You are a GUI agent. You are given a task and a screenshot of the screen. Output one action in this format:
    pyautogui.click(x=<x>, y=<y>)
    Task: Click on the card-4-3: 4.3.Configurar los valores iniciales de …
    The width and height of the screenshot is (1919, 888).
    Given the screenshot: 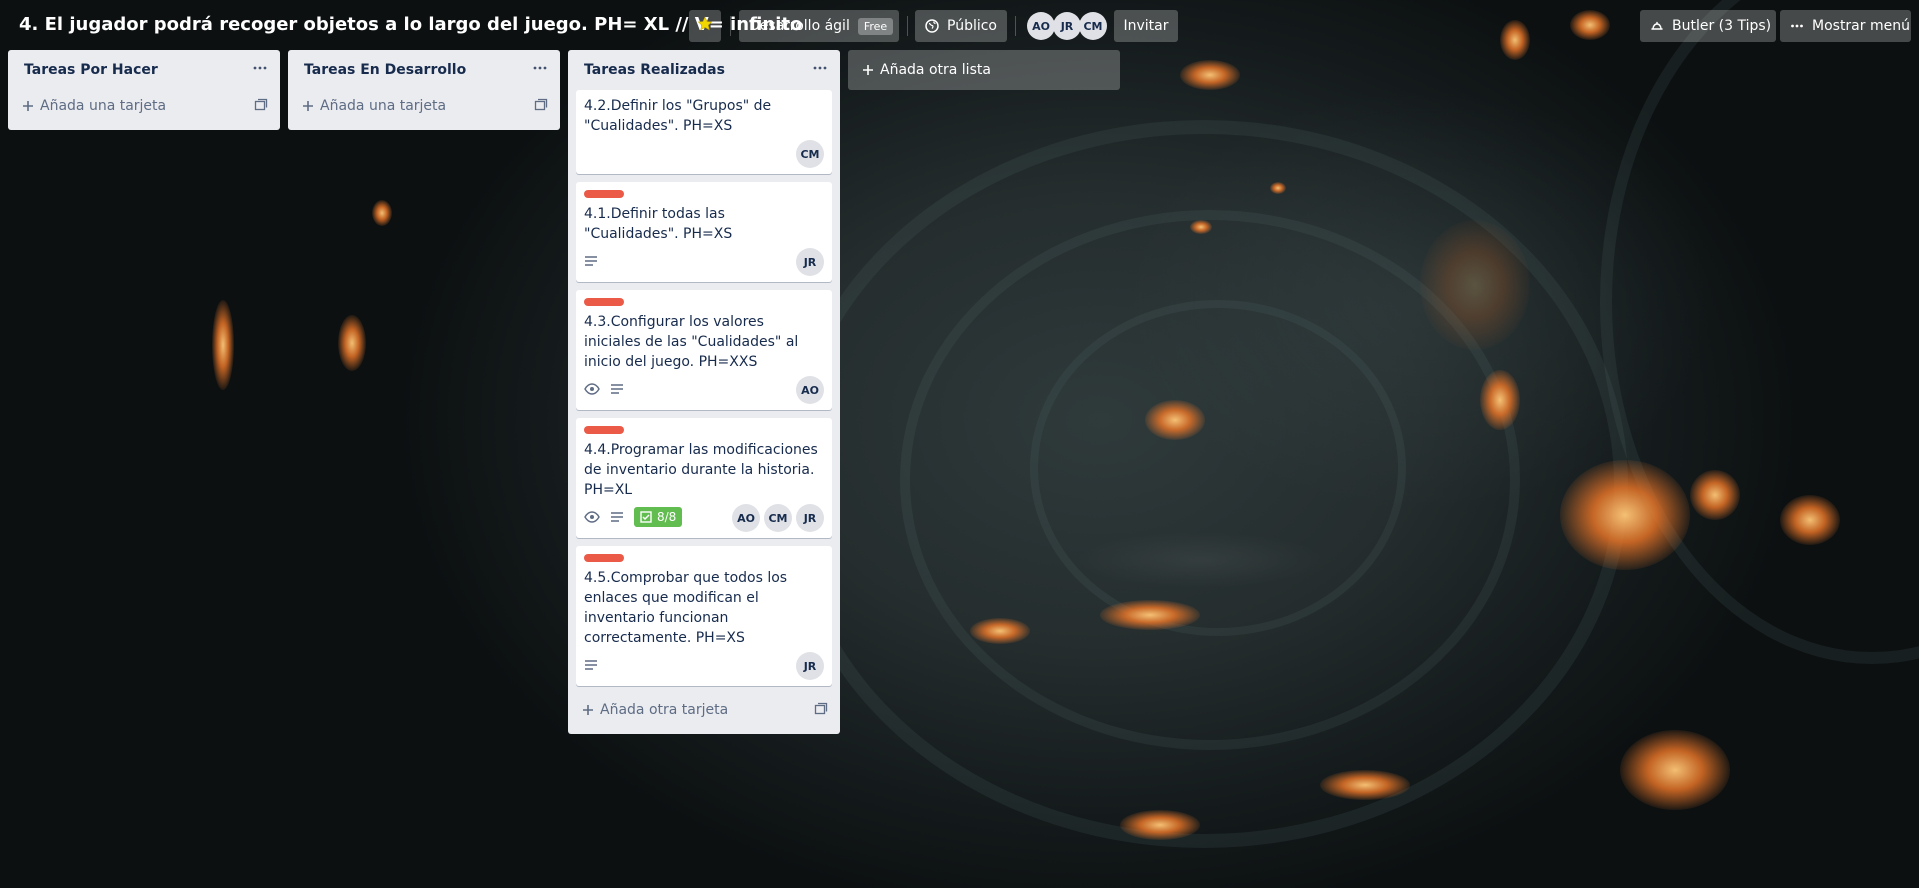 What is the action you would take?
    pyautogui.click(x=704, y=350)
    